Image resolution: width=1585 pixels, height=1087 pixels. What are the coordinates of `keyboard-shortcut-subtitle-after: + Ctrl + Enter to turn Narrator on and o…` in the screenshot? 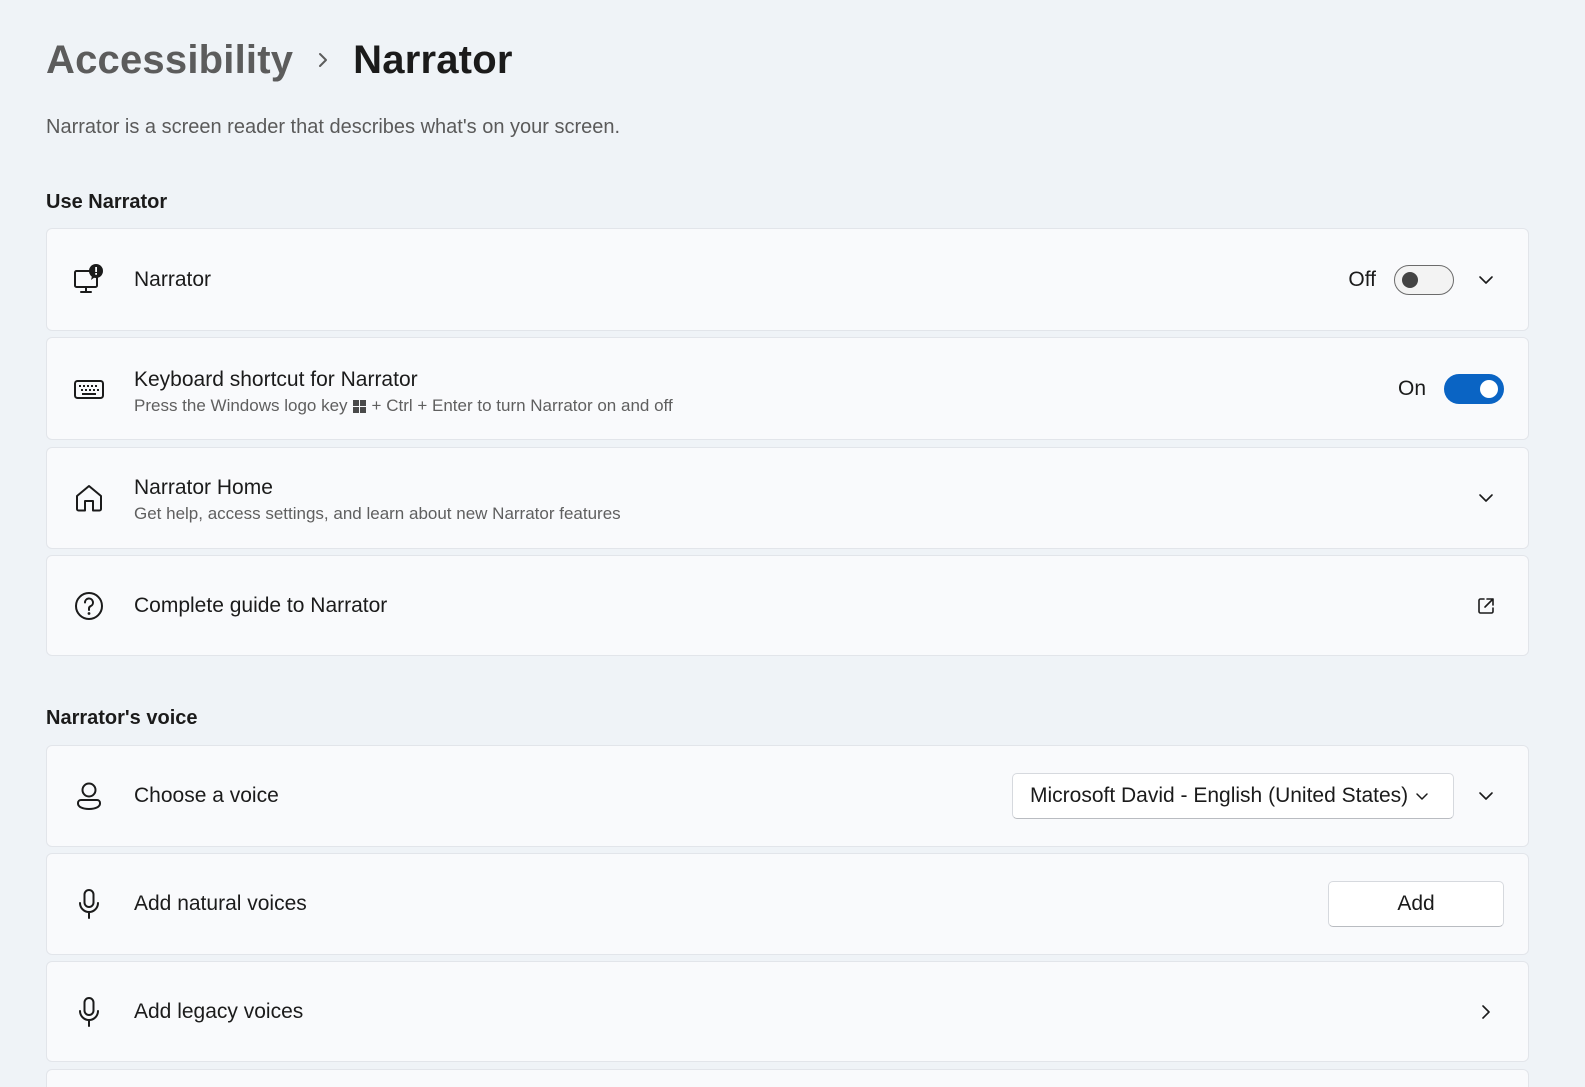 It's located at (522, 405).